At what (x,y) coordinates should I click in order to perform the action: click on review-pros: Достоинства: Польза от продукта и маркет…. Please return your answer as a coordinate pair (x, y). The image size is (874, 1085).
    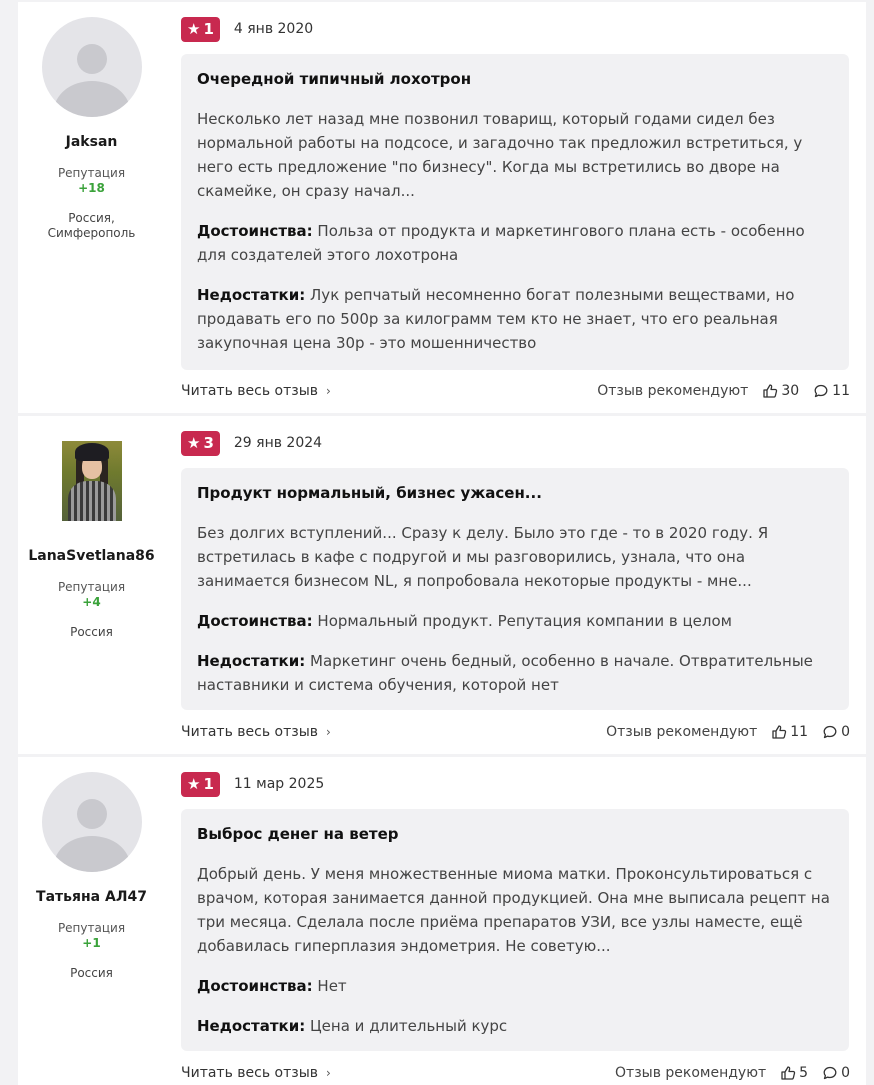
    Looking at the image, I should click on (515, 243).